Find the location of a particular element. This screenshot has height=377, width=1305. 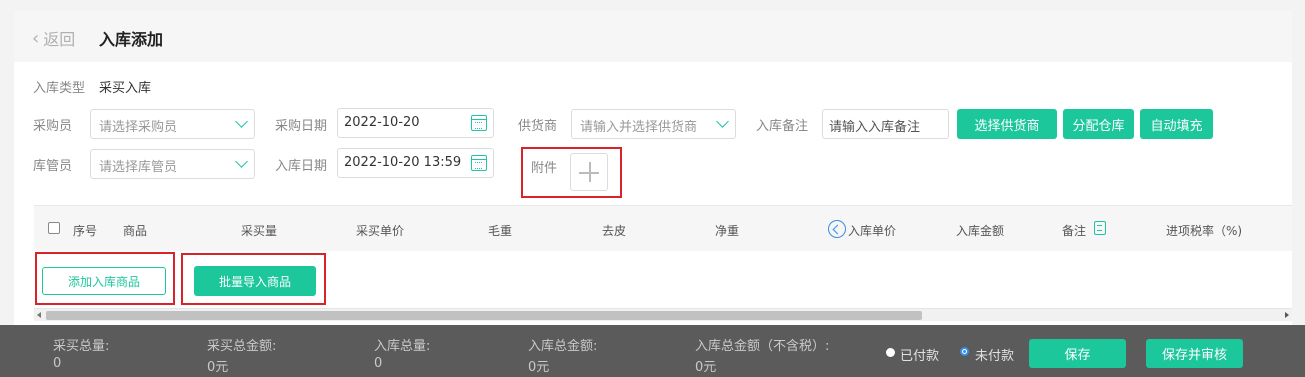

summary-label: 采买总金额: is located at coordinates (242, 346).